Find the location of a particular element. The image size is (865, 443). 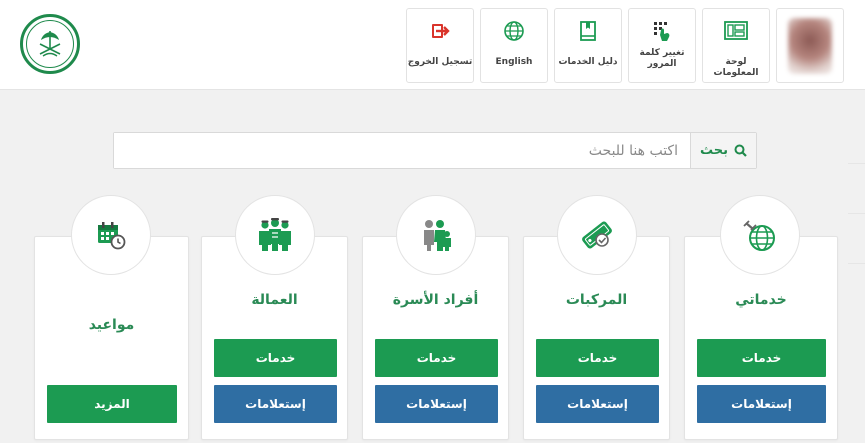

family-services-button: خدمات is located at coordinates (436, 358).